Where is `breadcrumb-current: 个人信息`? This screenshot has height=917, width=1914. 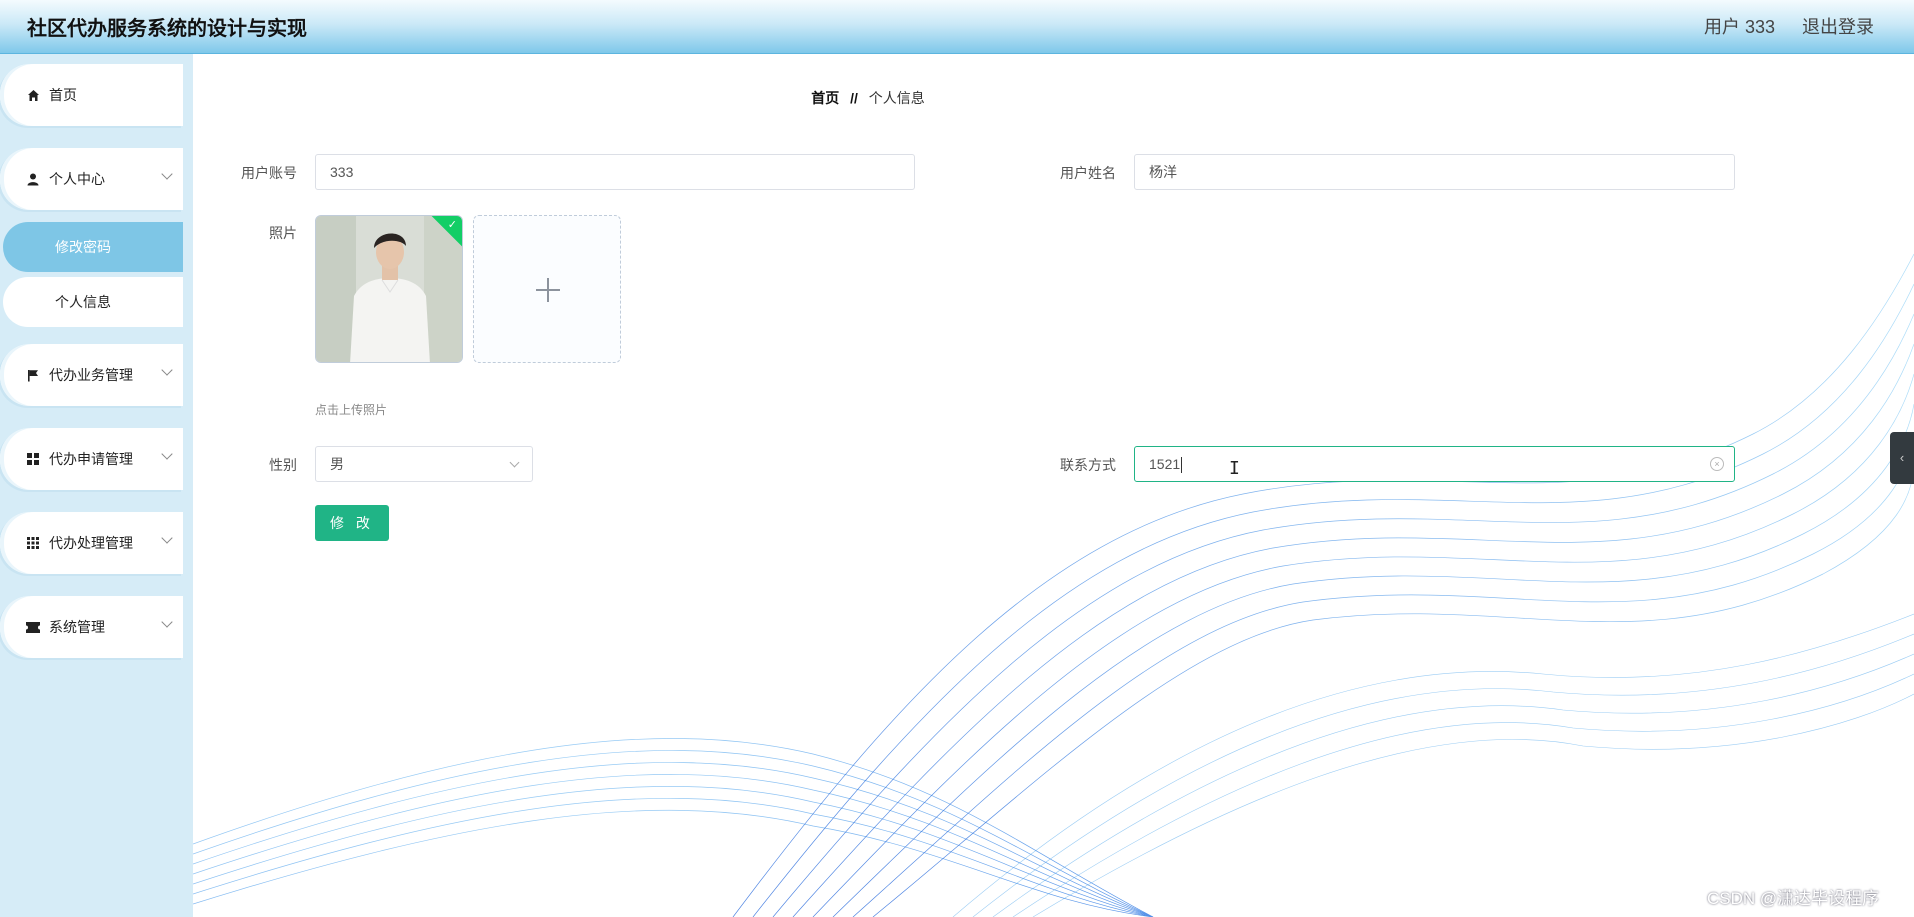 breadcrumb-current: 个人信息 is located at coordinates (896, 98).